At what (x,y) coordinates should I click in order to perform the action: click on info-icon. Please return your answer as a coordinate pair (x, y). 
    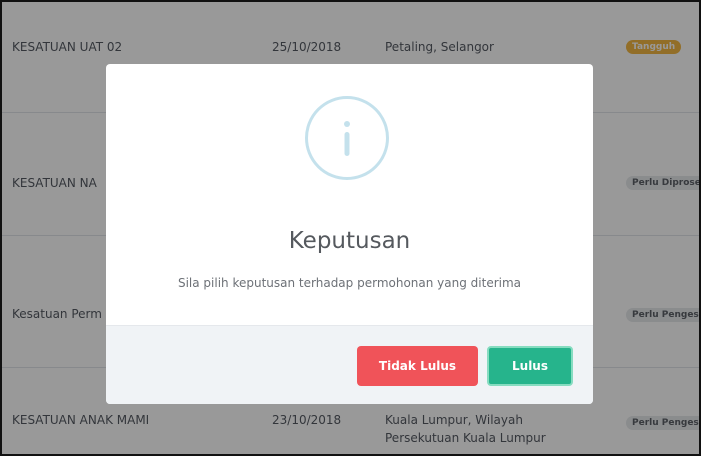
    Looking at the image, I should click on (347, 138).